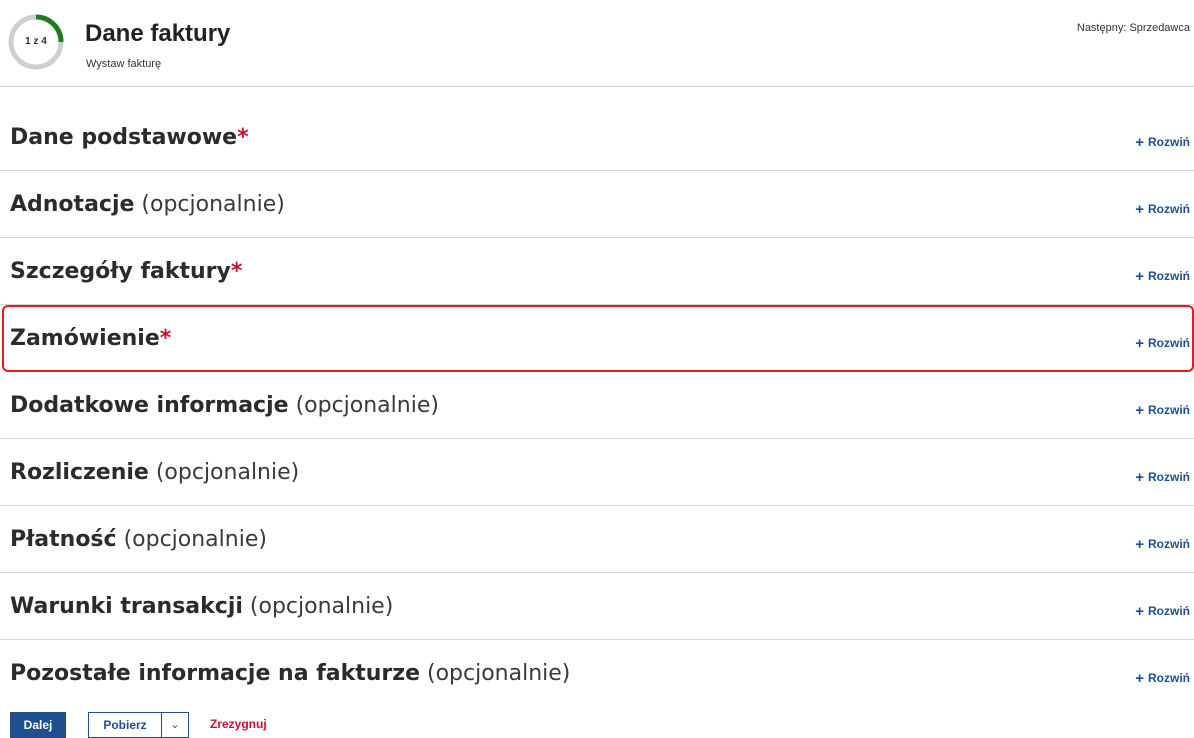 The image size is (1194, 738). Describe the element at coordinates (597, 204) in the screenshot. I see `section-adnotacje: Adnotacje (opcjonalnie) + Rozwiń` at that location.